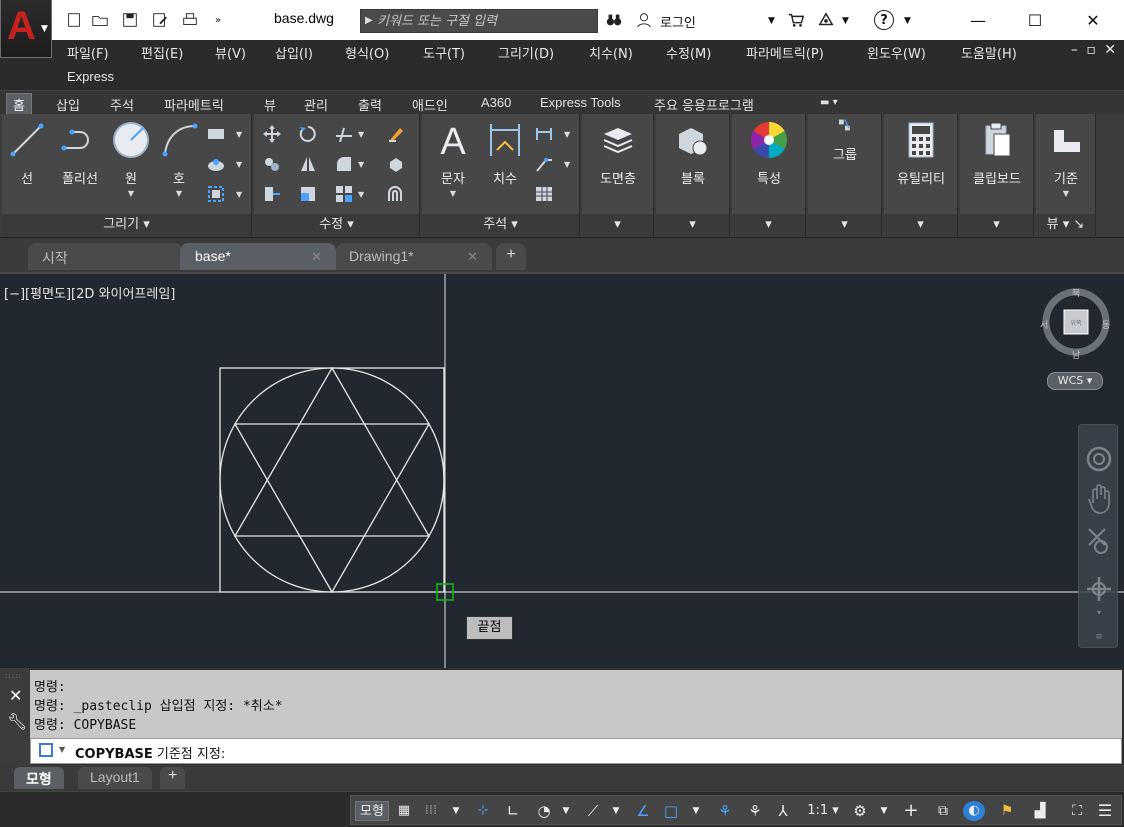  I want to click on object-snap-tracking-icon: ∠, so click(643, 811).